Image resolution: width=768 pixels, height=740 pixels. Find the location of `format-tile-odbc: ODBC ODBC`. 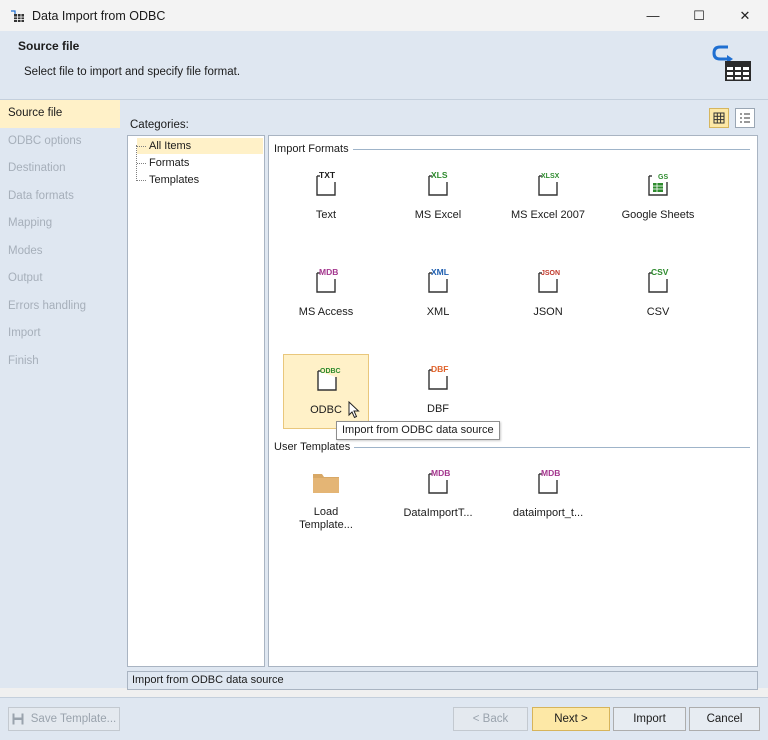

format-tile-odbc: ODBC ODBC is located at coordinates (326, 391).